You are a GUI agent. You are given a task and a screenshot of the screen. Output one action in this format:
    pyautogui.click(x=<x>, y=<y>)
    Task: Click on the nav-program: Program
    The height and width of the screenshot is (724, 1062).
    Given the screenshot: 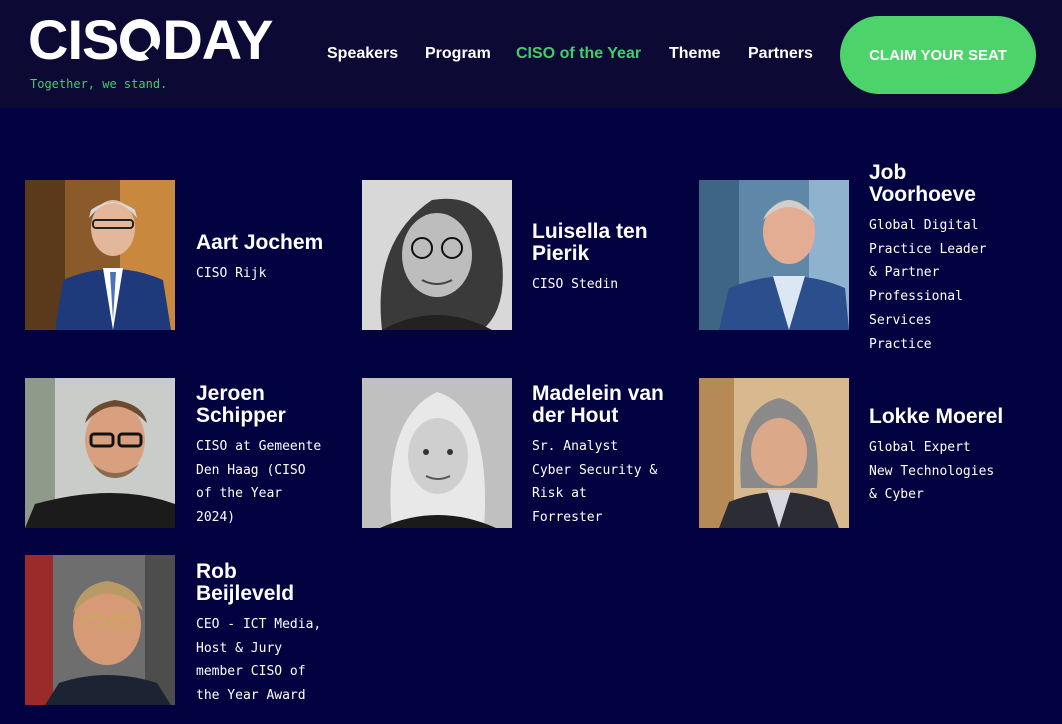 What is the action you would take?
    pyautogui.click(x=458, y=54)
    